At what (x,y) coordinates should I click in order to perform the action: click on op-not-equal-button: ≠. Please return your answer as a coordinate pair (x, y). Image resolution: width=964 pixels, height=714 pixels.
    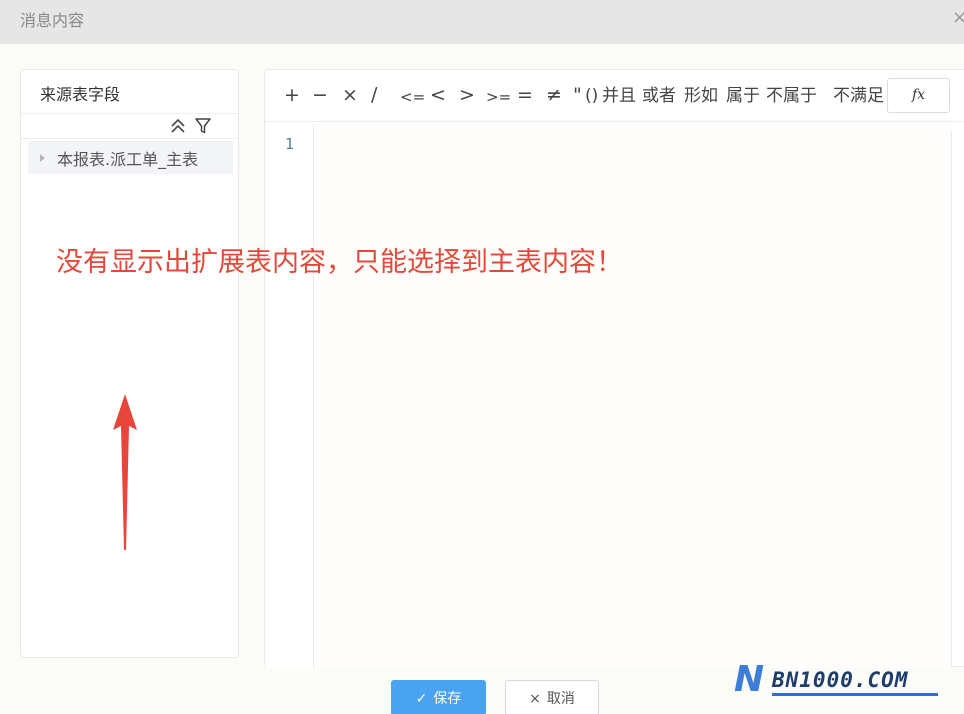
    Looking at the image, I should click on (554, 95).